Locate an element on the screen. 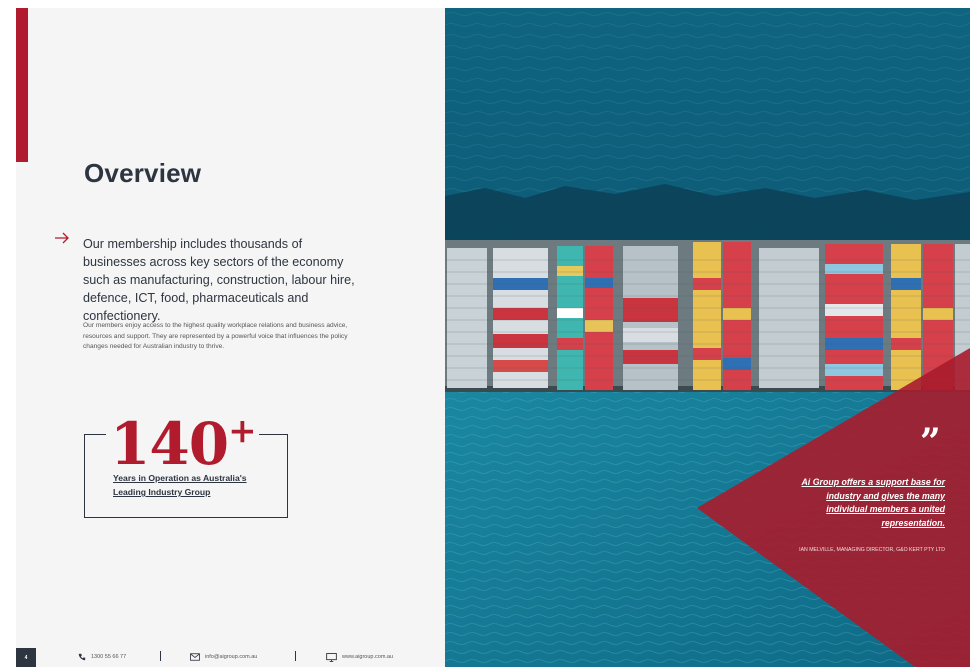  footer-phone: 1300 55 66 77 is located at coordinates (102, 657).